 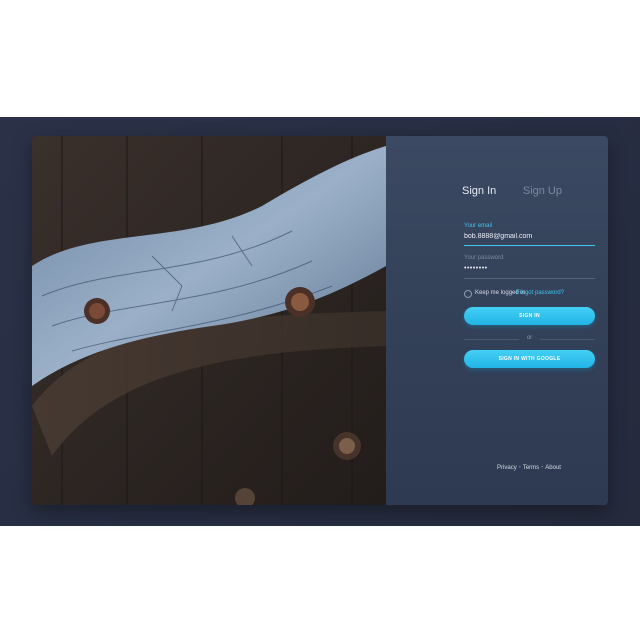 I want to click on email-label: Your email, so click(x=478, y=226).